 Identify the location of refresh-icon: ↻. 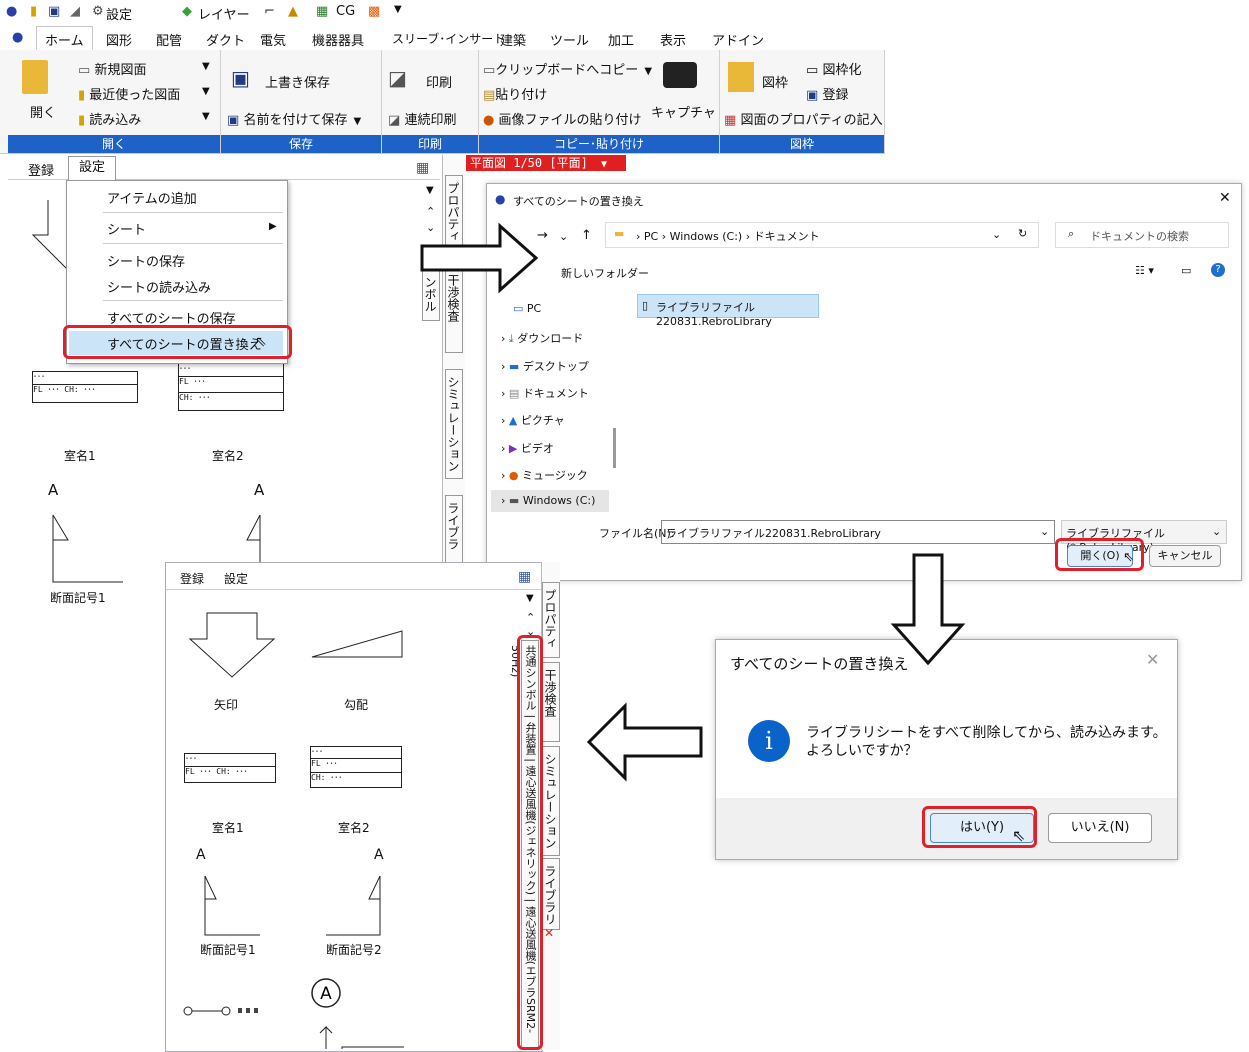
(1022, 233).